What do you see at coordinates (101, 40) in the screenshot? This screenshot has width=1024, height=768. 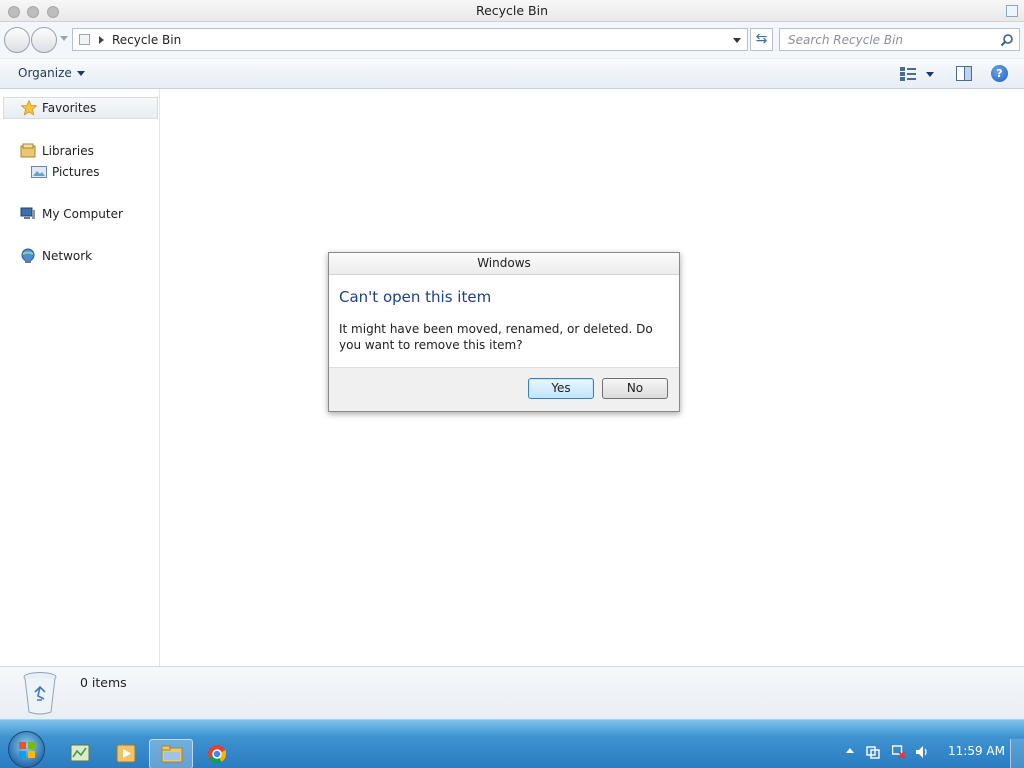 I see `breadcrumb-chevron-icon` at bounding box center [101, 40].